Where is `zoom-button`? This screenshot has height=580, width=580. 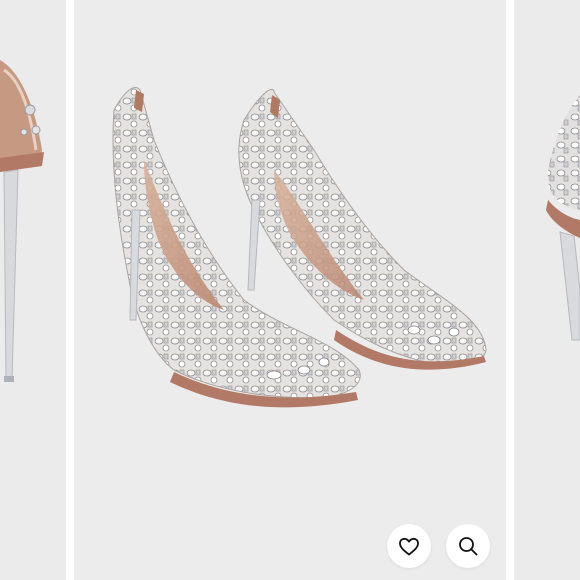
zoom-button is located at coordinates (468, 546).